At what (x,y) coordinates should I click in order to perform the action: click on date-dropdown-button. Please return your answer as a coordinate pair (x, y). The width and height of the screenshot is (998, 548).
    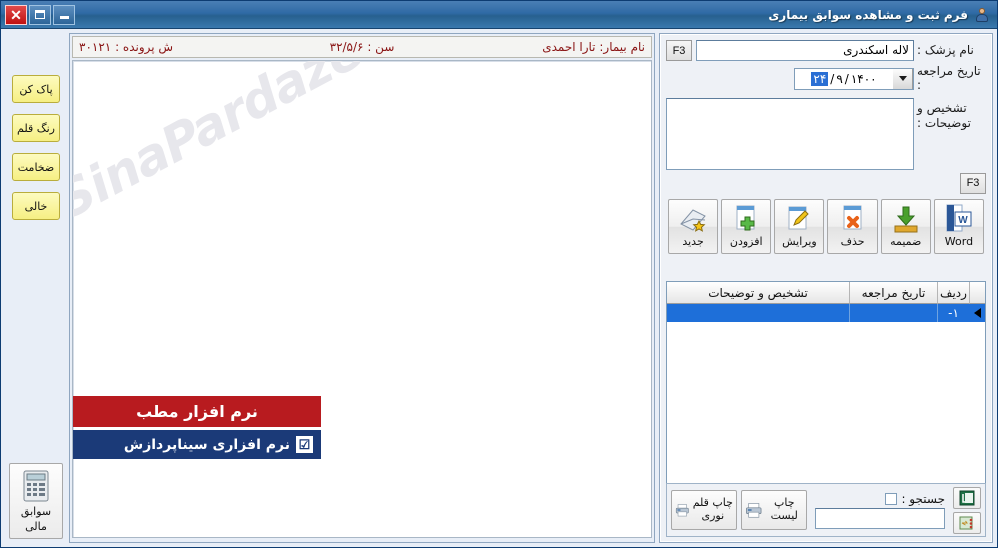
    Looking at the image, I should click on (903, 78).